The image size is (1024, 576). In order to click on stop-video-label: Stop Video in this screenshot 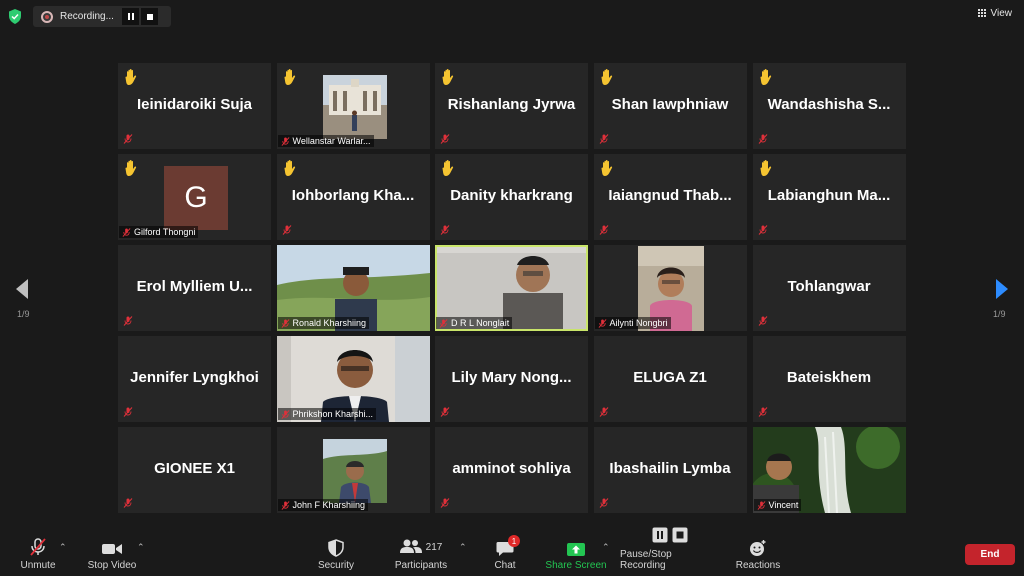, I will do `click(112, 565)`.